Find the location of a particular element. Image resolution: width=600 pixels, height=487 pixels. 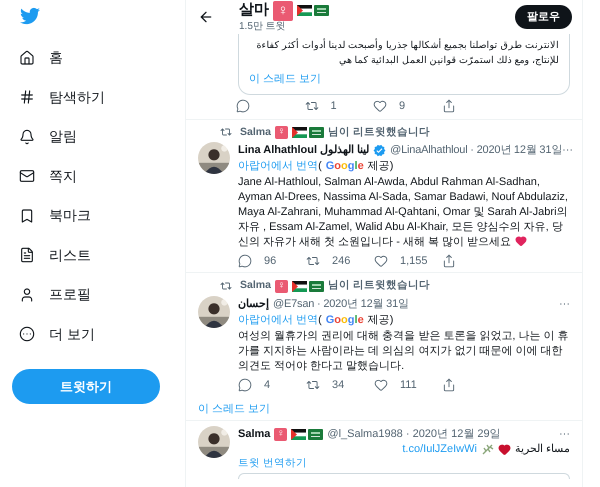

profile-name: 살마 is located at coordinates (254, 10).